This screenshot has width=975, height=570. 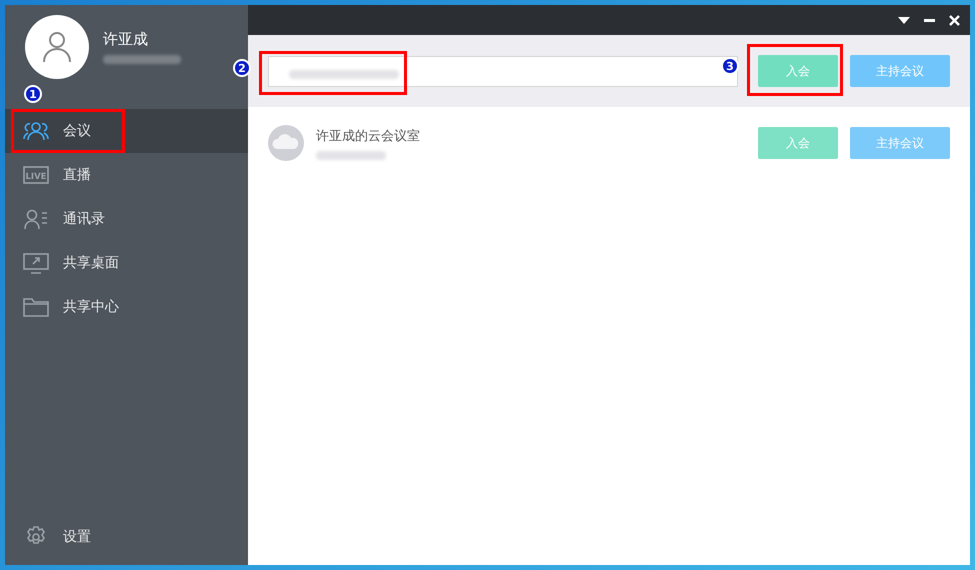 I want to click on room-name: 许亚成的云会议室, so click(x=368, y=136).